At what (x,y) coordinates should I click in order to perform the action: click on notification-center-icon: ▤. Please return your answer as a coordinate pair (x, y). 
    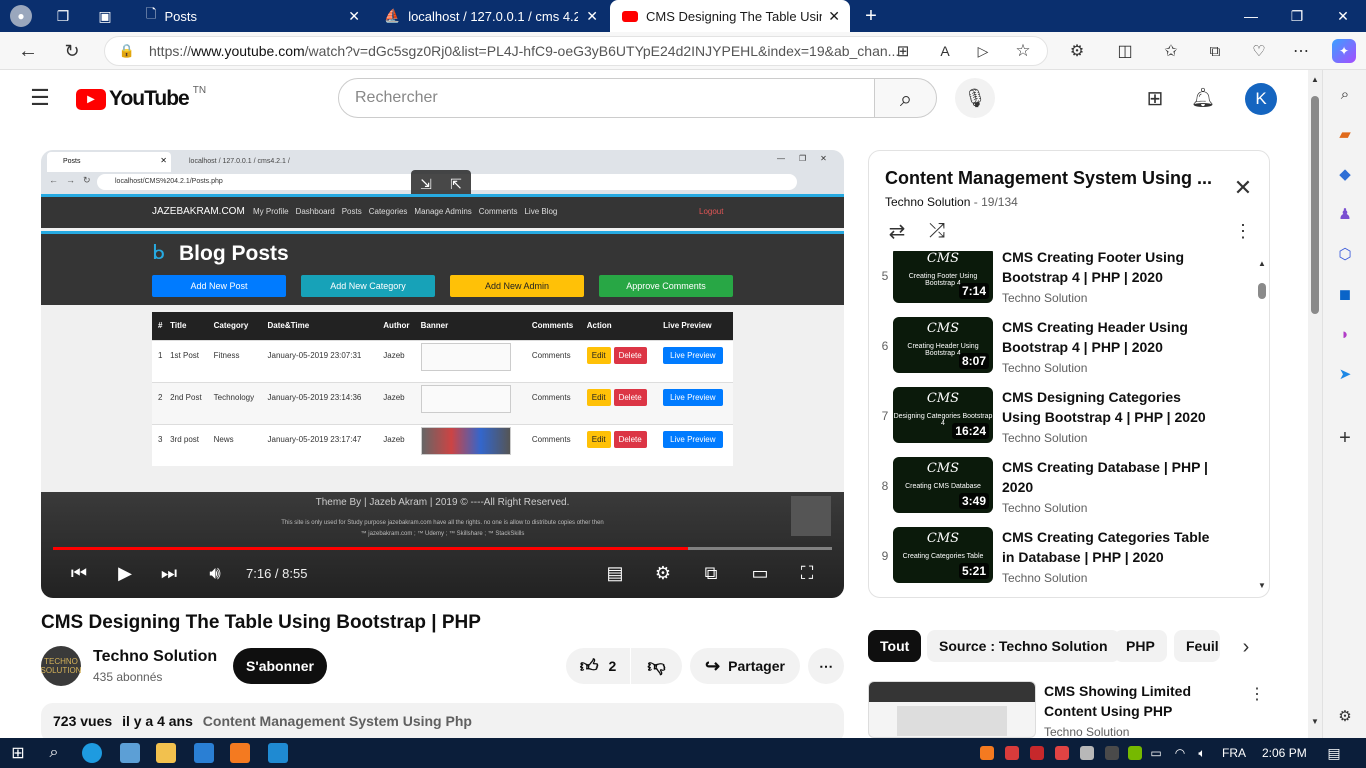
    Looking at the image, I should click on (1334, 753).